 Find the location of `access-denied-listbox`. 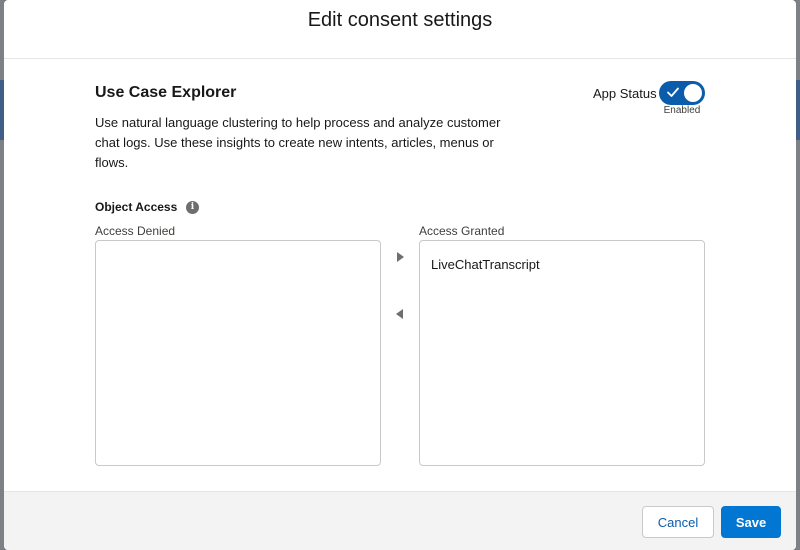

access-denied-listbox is located at coordinates (238, 353).